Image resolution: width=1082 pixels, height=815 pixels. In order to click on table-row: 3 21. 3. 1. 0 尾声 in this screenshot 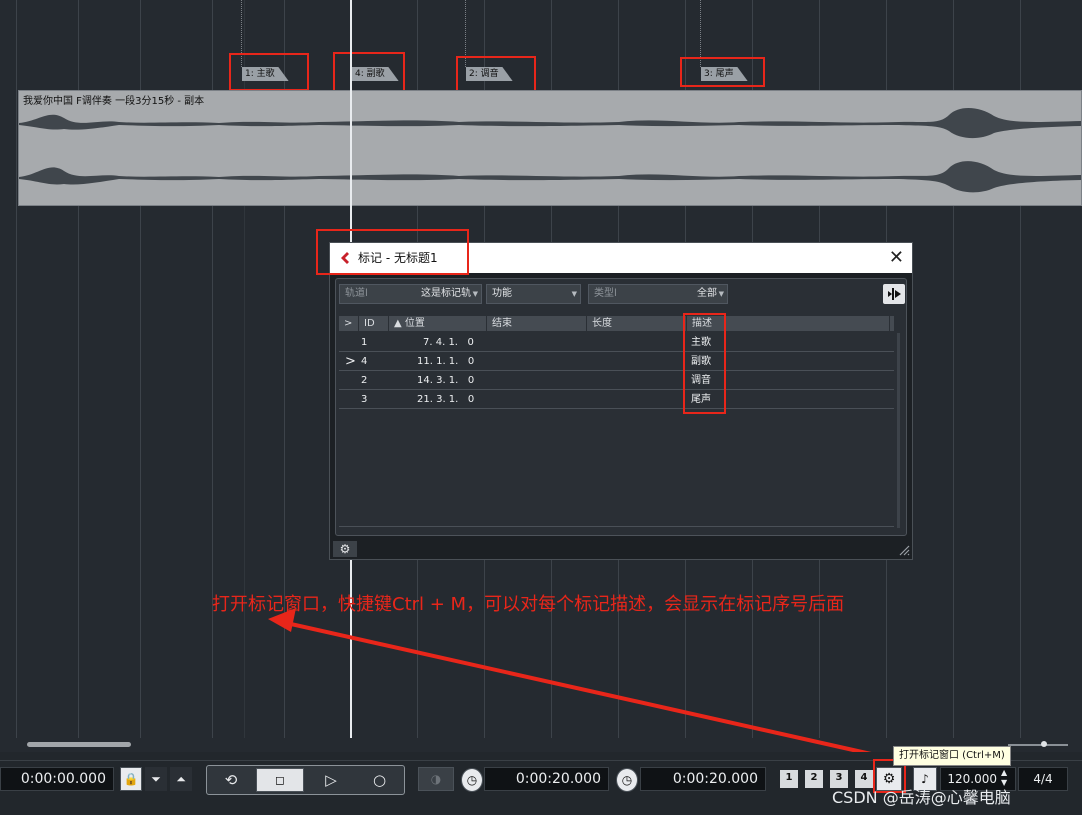, I will do `click(616, 399)`.